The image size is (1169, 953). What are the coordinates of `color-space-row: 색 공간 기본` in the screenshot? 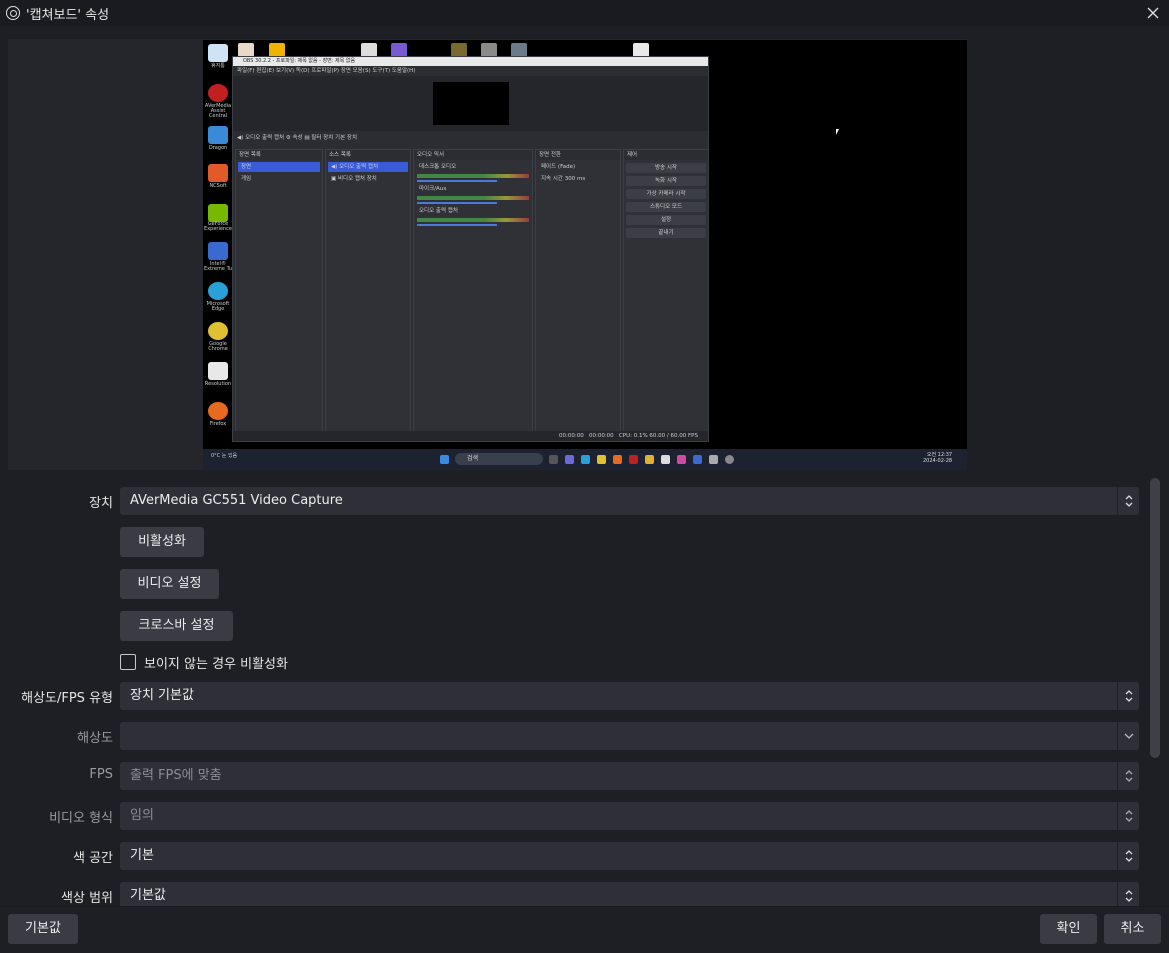 It's located at (584, 856).